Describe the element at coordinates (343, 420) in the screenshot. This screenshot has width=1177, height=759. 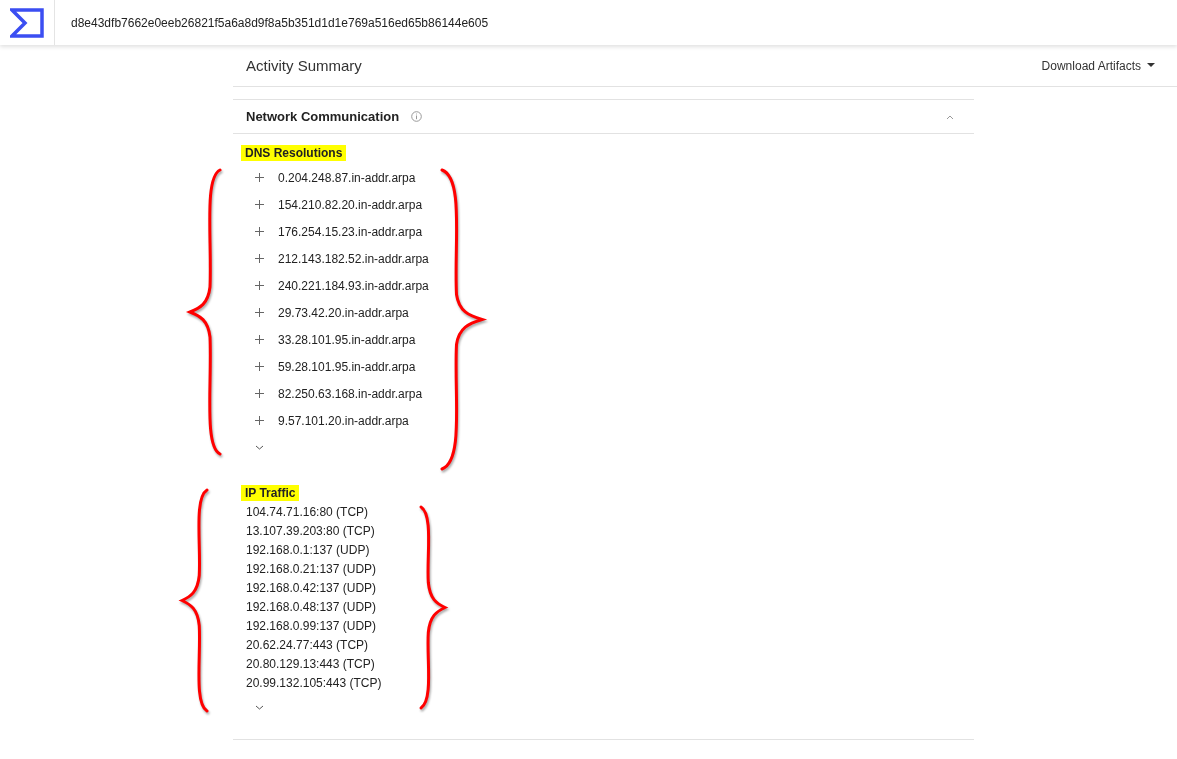
I see `dns-entry: 9.57.101.20.in-addr.arpa` at that location.